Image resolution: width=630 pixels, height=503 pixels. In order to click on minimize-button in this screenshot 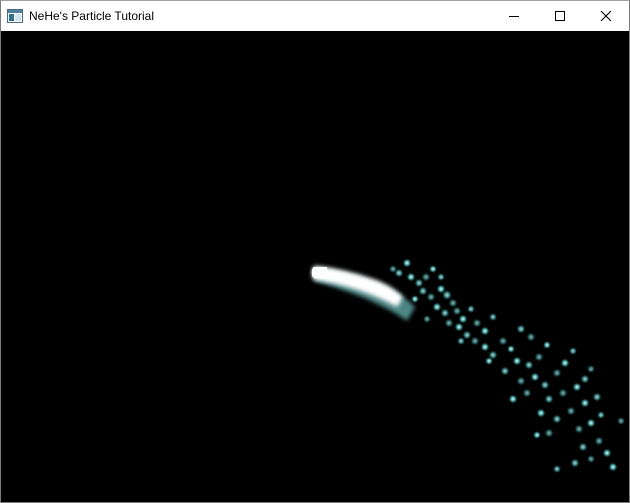, I will do `click(514, 16)`.